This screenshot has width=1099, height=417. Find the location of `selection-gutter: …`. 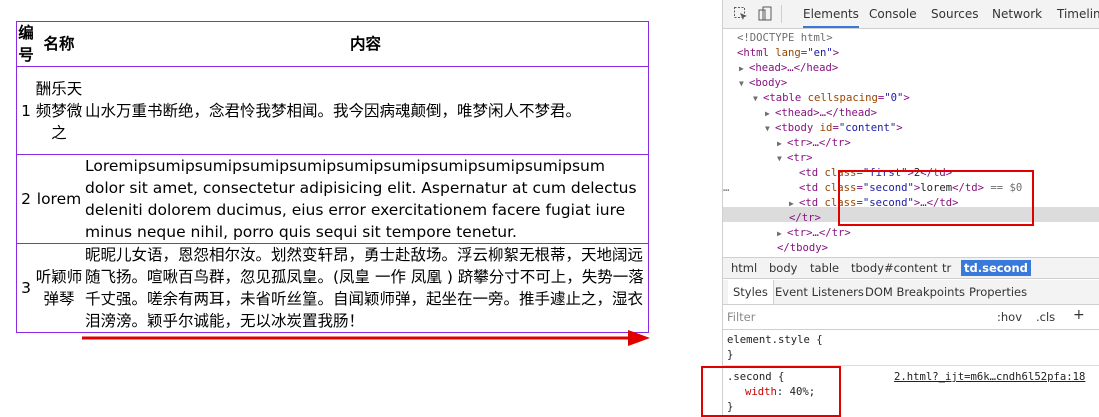

selection-gutter: … is located at coordinates (726, 188).